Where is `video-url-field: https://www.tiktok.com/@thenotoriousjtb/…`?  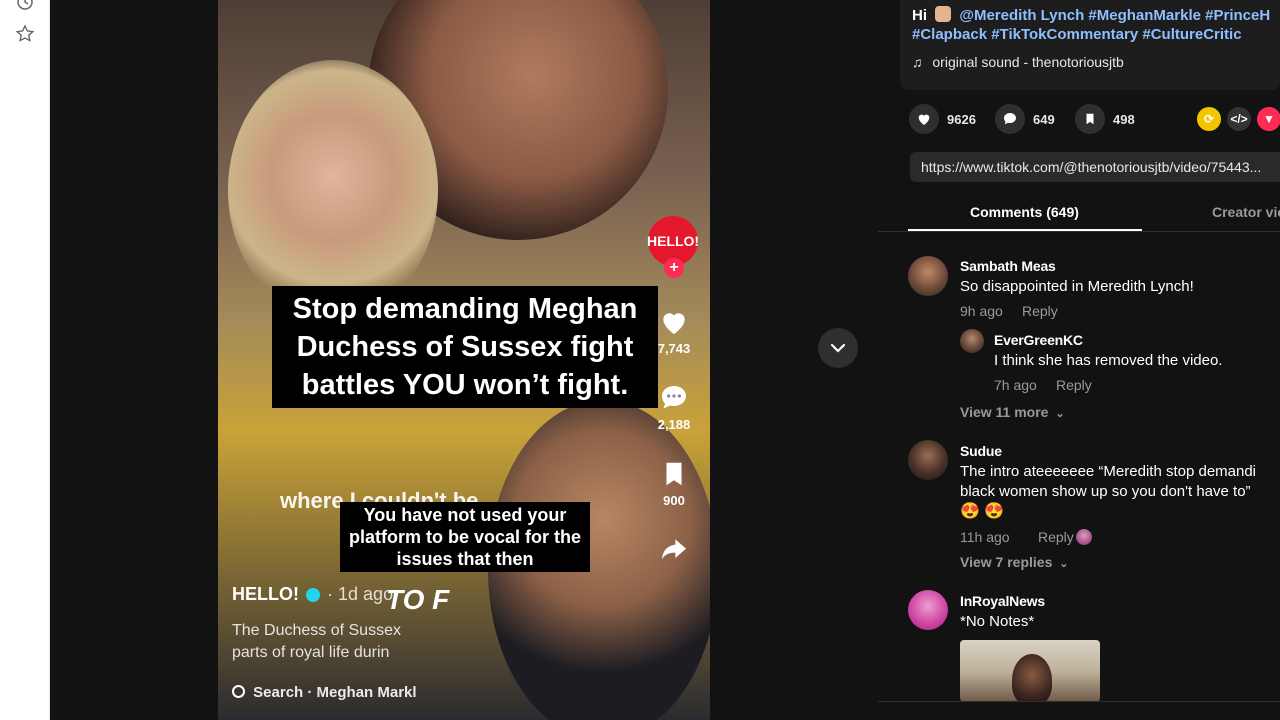
video-url-field: https://www.tiktok.com/@thenotoriousjtb/… is located at coordinates (1095, 167).